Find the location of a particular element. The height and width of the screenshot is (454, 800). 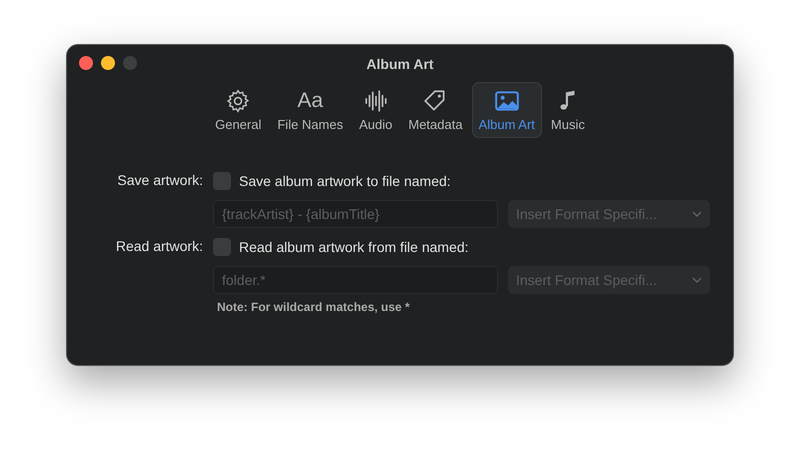

note-text: Note: For wildcard matches, use * is located at coordinates (313, 307).